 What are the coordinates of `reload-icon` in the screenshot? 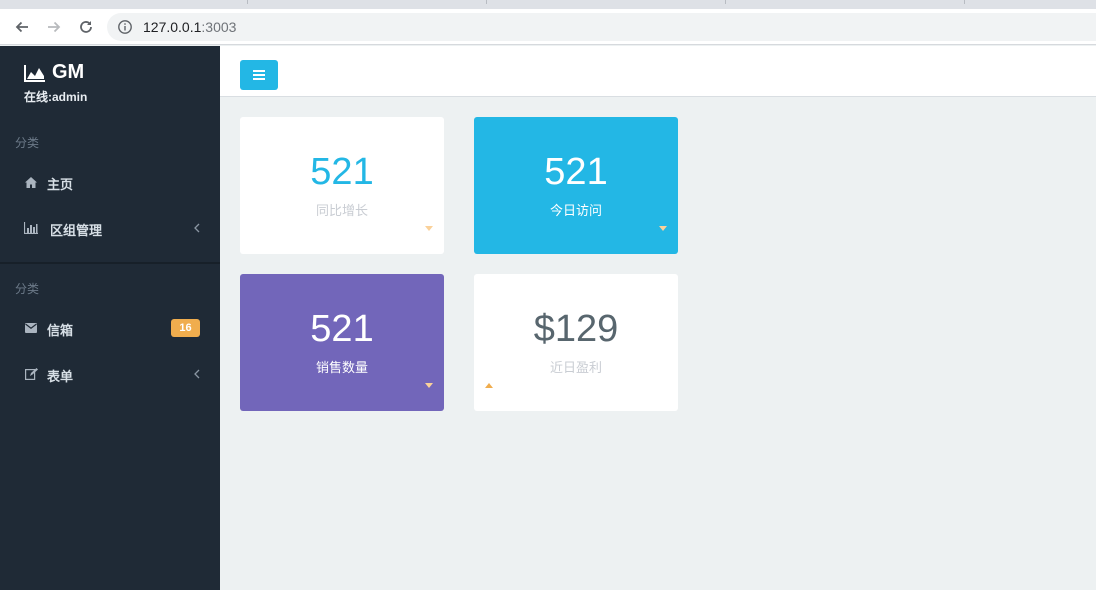 It's located at (86, 27).